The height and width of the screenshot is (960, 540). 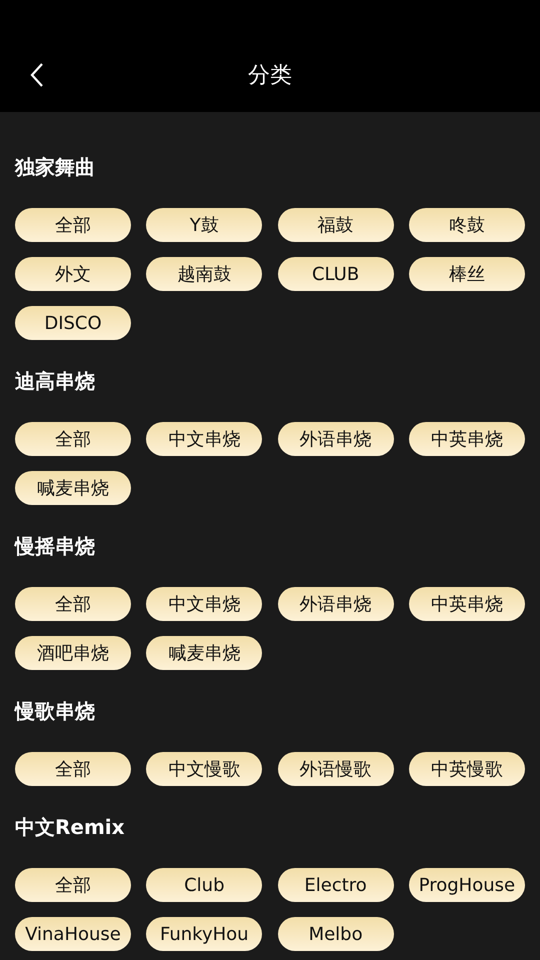 What do you see at coordinates (55, 546) in the screenshot?
I see `section-title: 慢摇串烧` at bounding box center [55, 546].